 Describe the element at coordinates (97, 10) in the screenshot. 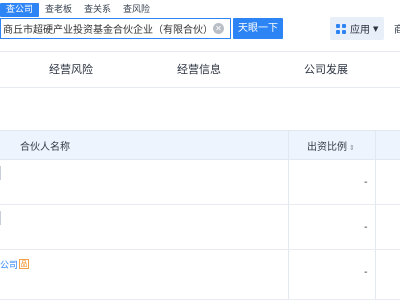

I see `tab-relation: 查关系` at that location.